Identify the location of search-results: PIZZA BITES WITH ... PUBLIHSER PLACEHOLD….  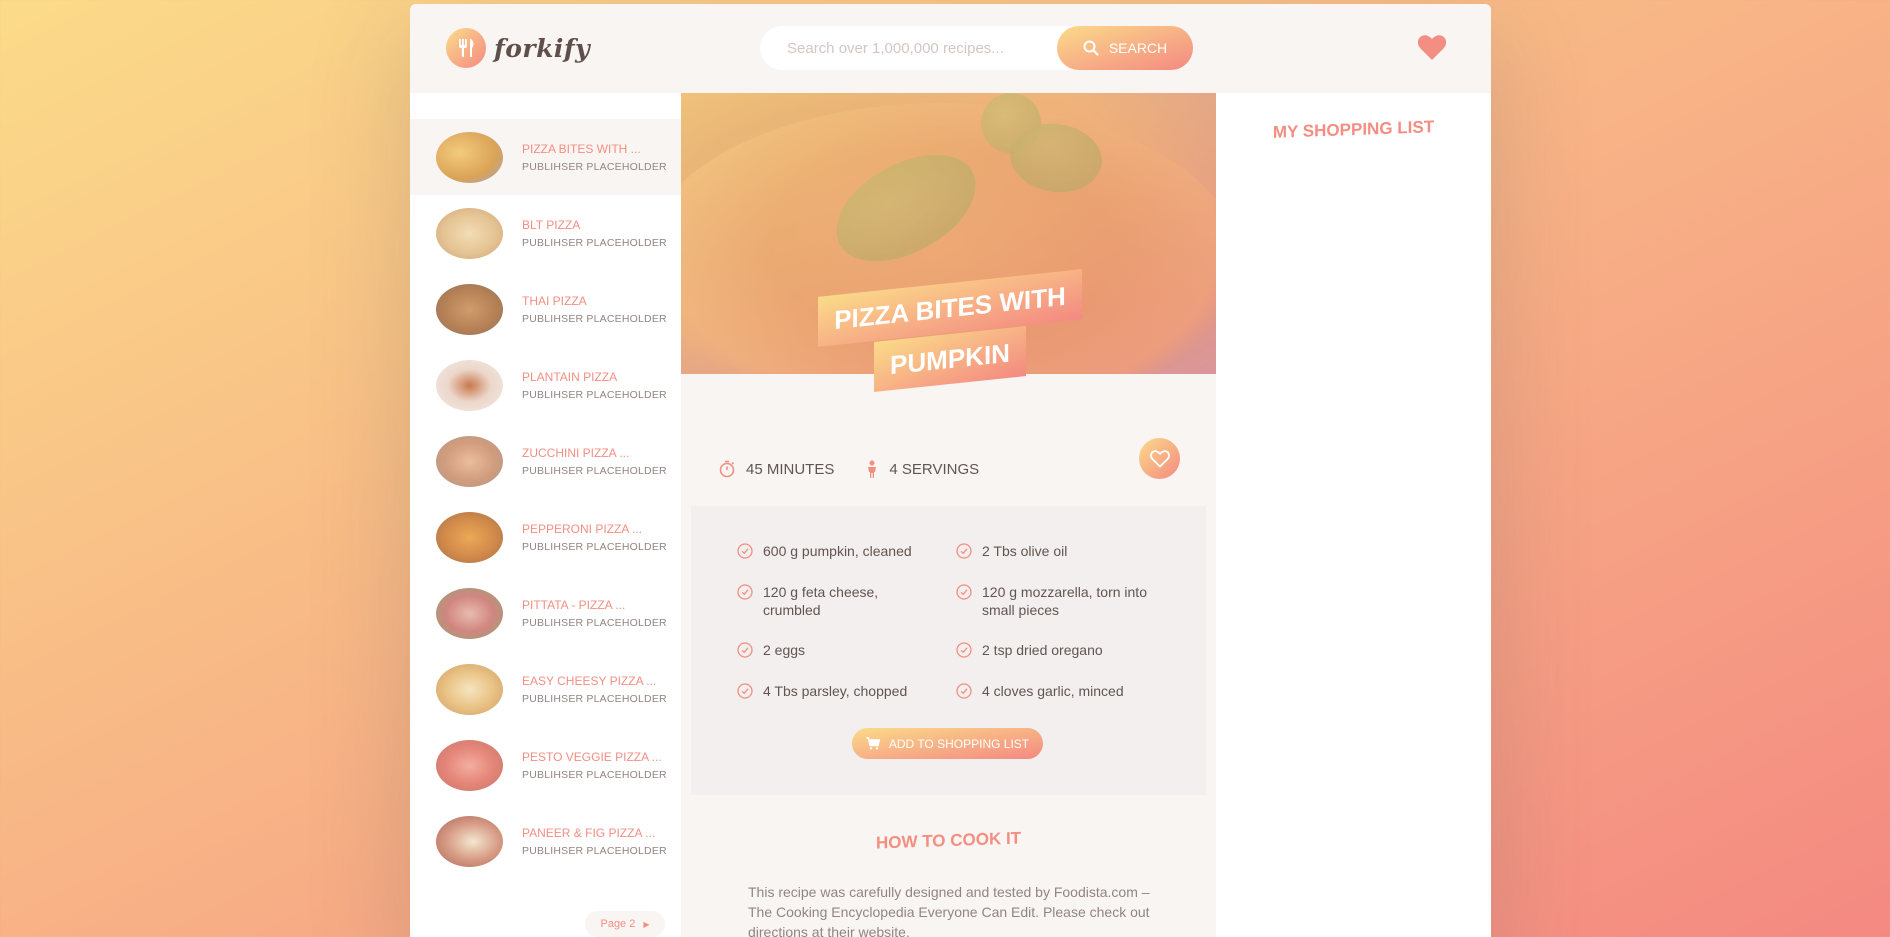
(545, 515).